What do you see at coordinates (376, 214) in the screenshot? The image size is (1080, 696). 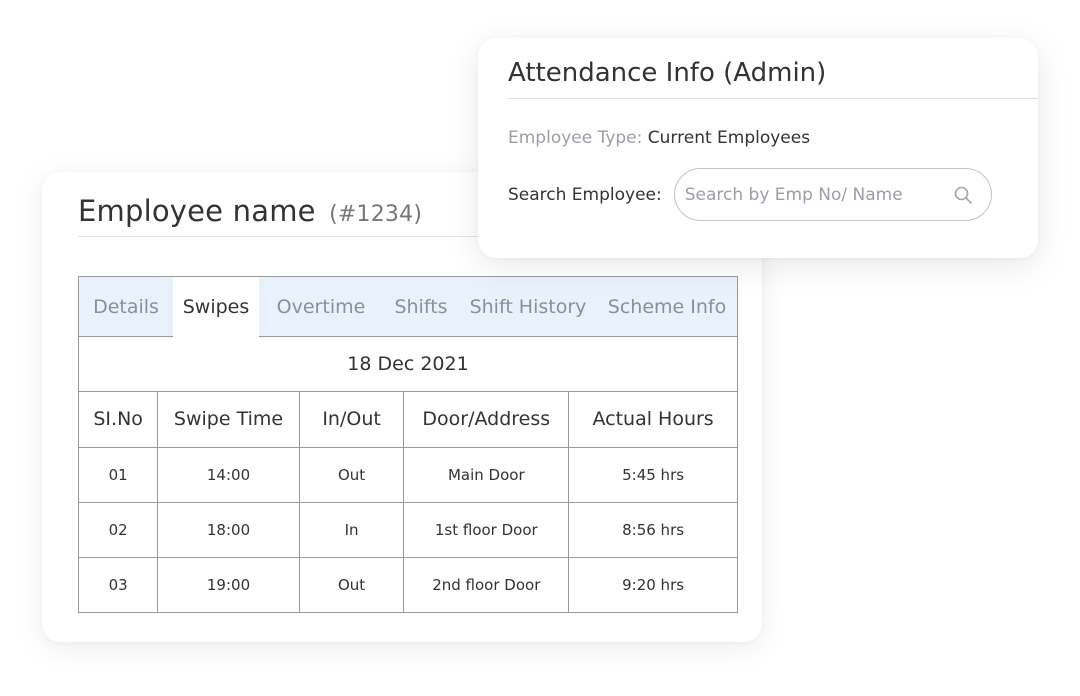 I see `employee-id: (#1234)` at bounding box center [376, 214].